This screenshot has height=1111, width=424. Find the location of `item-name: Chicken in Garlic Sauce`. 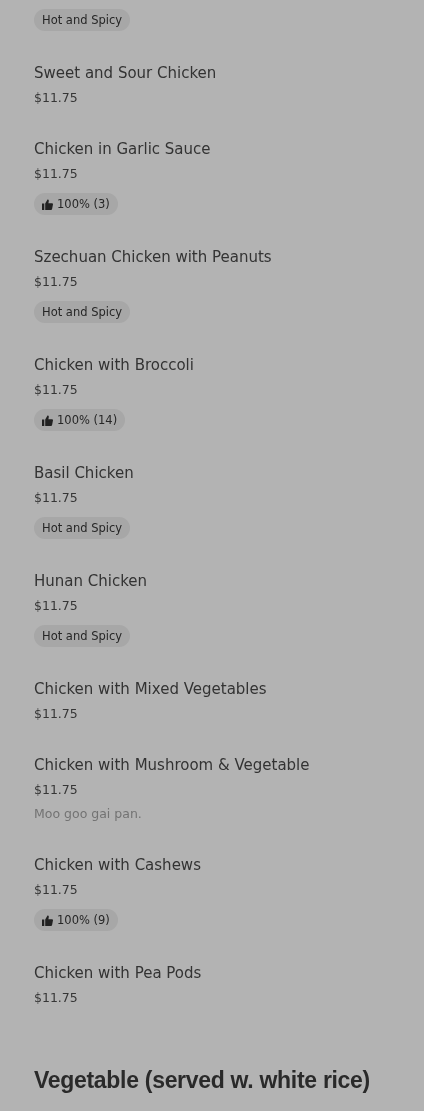

item-name: Chicken in Garlic Sauce is located at coordinates (219, 149).